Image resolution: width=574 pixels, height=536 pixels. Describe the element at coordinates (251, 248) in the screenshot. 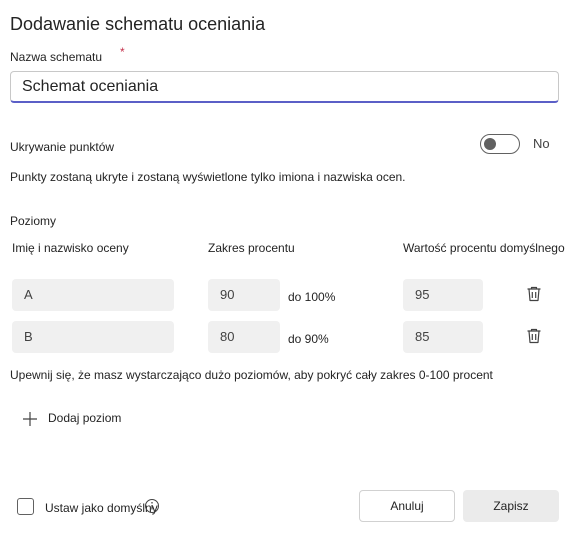

I see `column-header-range: Zakres procentu` at that location.